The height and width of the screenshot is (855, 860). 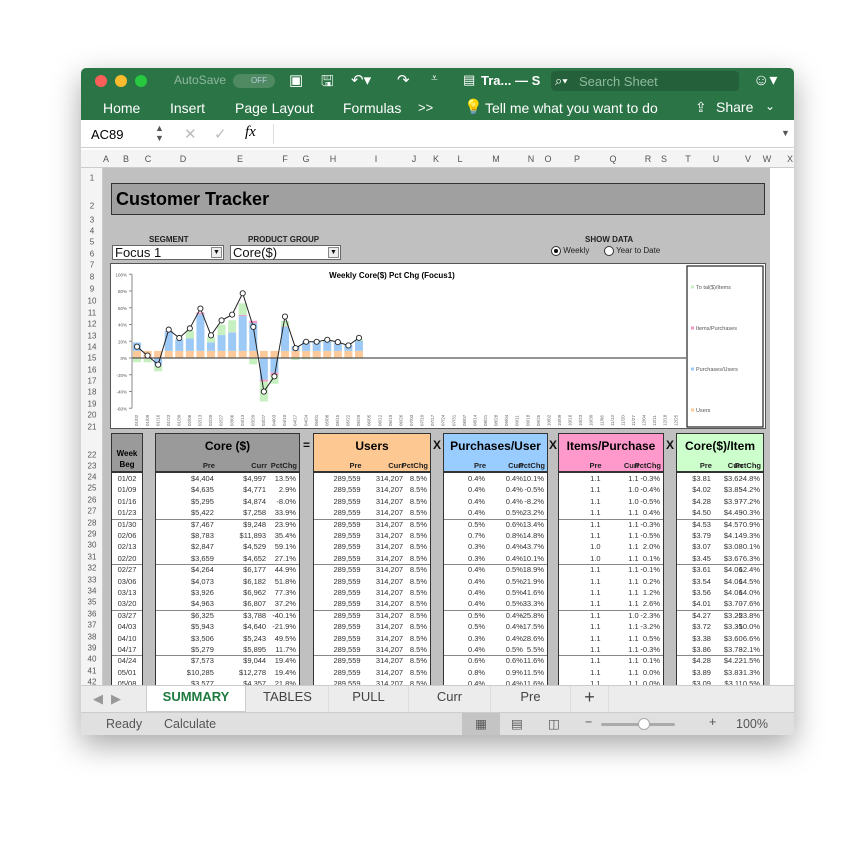 I want to click on table-cell: $4,652, so click(x=254, y=558).